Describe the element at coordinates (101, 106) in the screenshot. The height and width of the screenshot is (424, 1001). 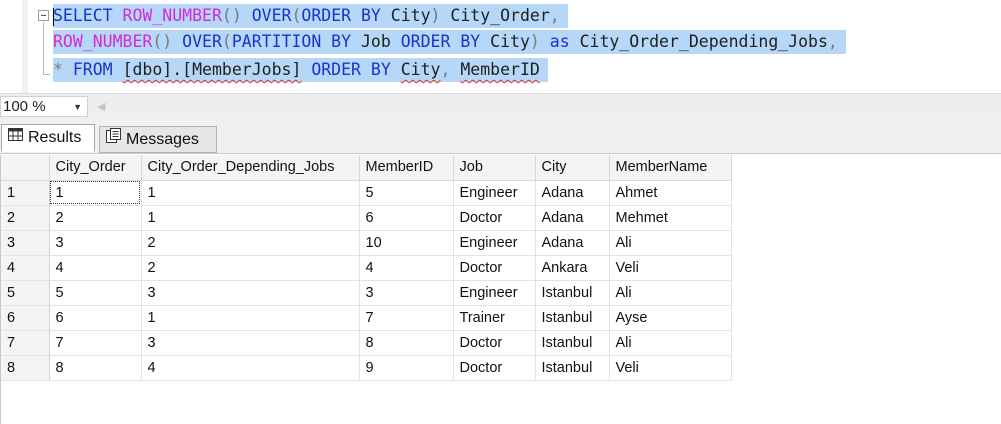
I see `scroll-left-icon: ◀` at that location.